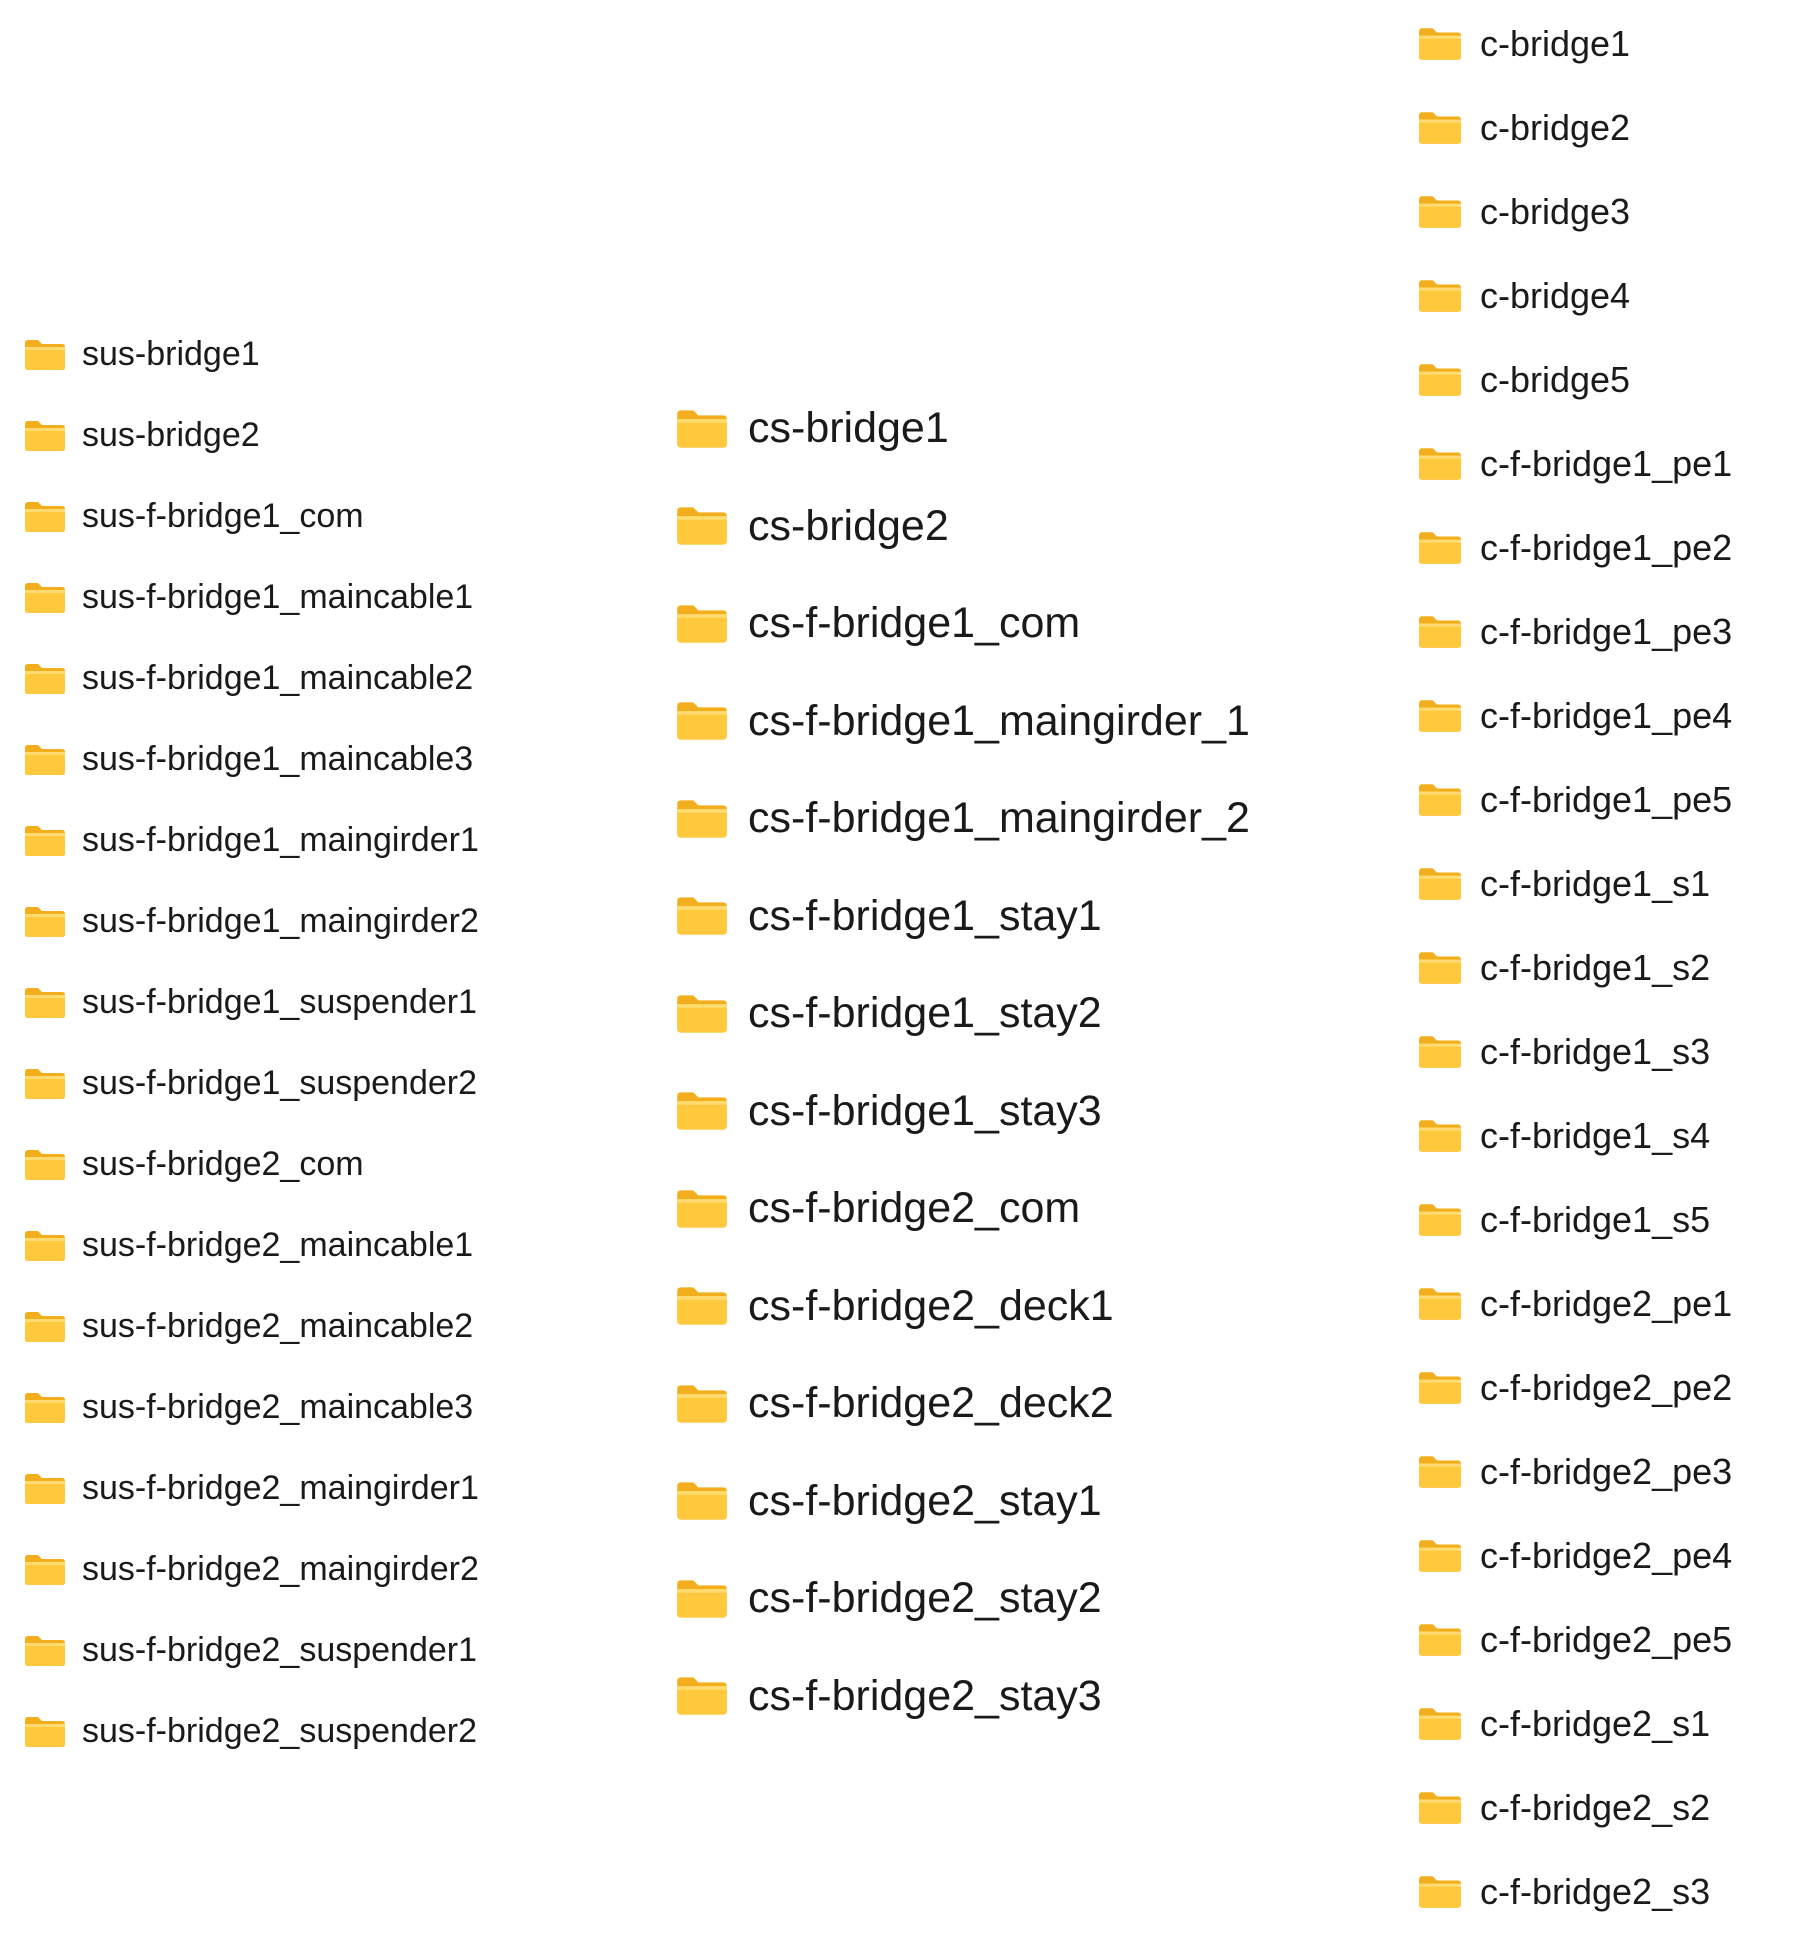 Image resolution: width=1808 pixels, height=1934 pixels. What do you see at coordinates (278, 759) in the screenshot?
I see `folder-name: sus-f-bridge1_maincable3` at bounding box center [278, 759].